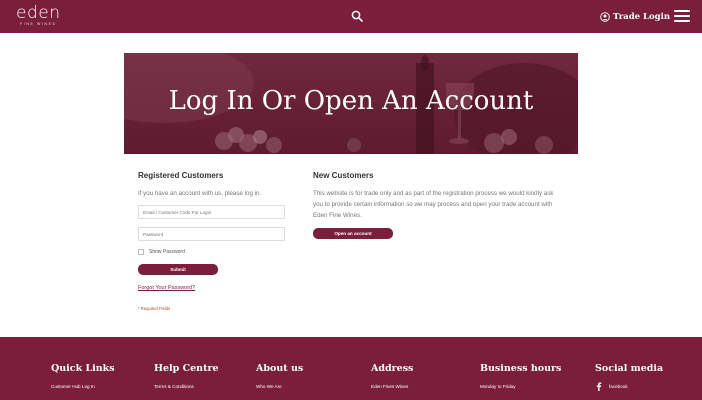 Image resolution: width=702 pixels, height=400 pixels. Describe the element at coordinates (520, 377) in the screenshot. I see `footer-business-hours: Business hours Monday to Friday` at that location.